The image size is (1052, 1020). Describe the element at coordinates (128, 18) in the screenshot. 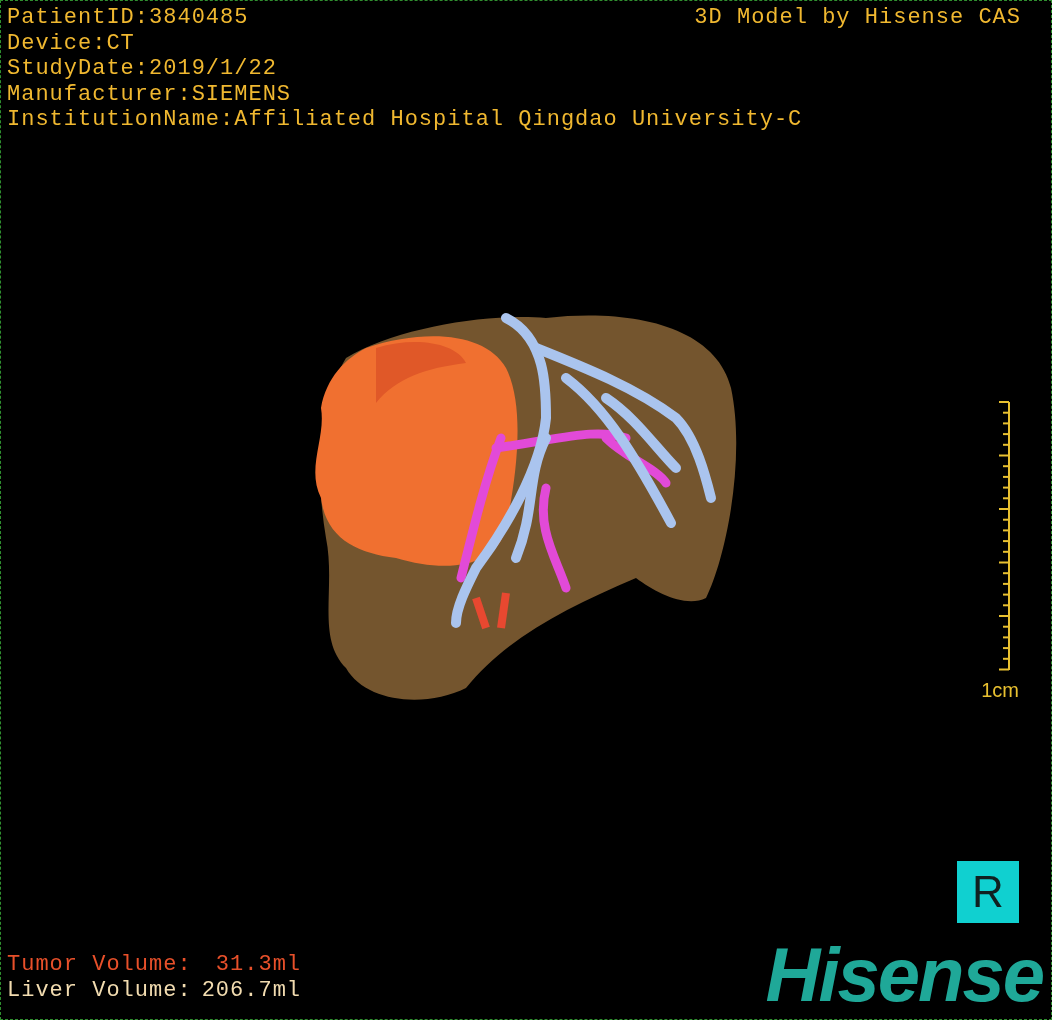

I see `study-info-line: PatientID:3840485` at that location.